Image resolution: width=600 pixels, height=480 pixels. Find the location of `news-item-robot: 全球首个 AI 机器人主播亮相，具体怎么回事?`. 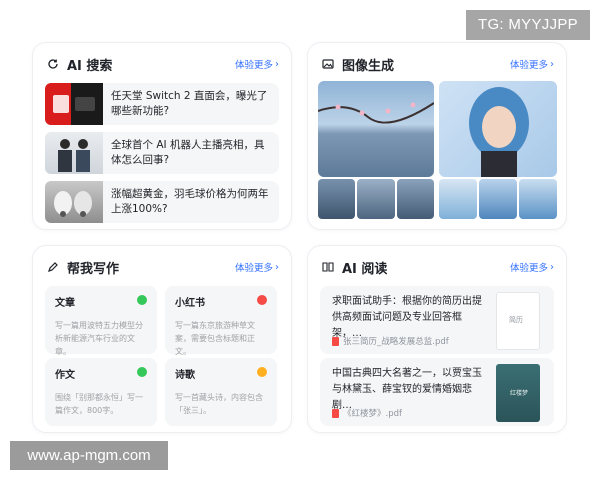

news-item-robot: 全球首个 AI 机器人主播亮相，具体怎么回事? is located at coordinates (162, 153).